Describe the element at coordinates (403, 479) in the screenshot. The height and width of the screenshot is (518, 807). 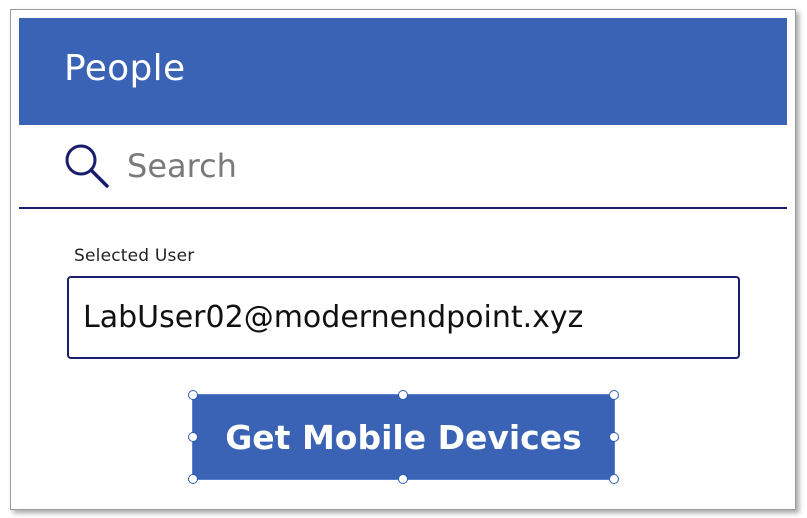
I see `resize-handle-bottom-center` at that location.